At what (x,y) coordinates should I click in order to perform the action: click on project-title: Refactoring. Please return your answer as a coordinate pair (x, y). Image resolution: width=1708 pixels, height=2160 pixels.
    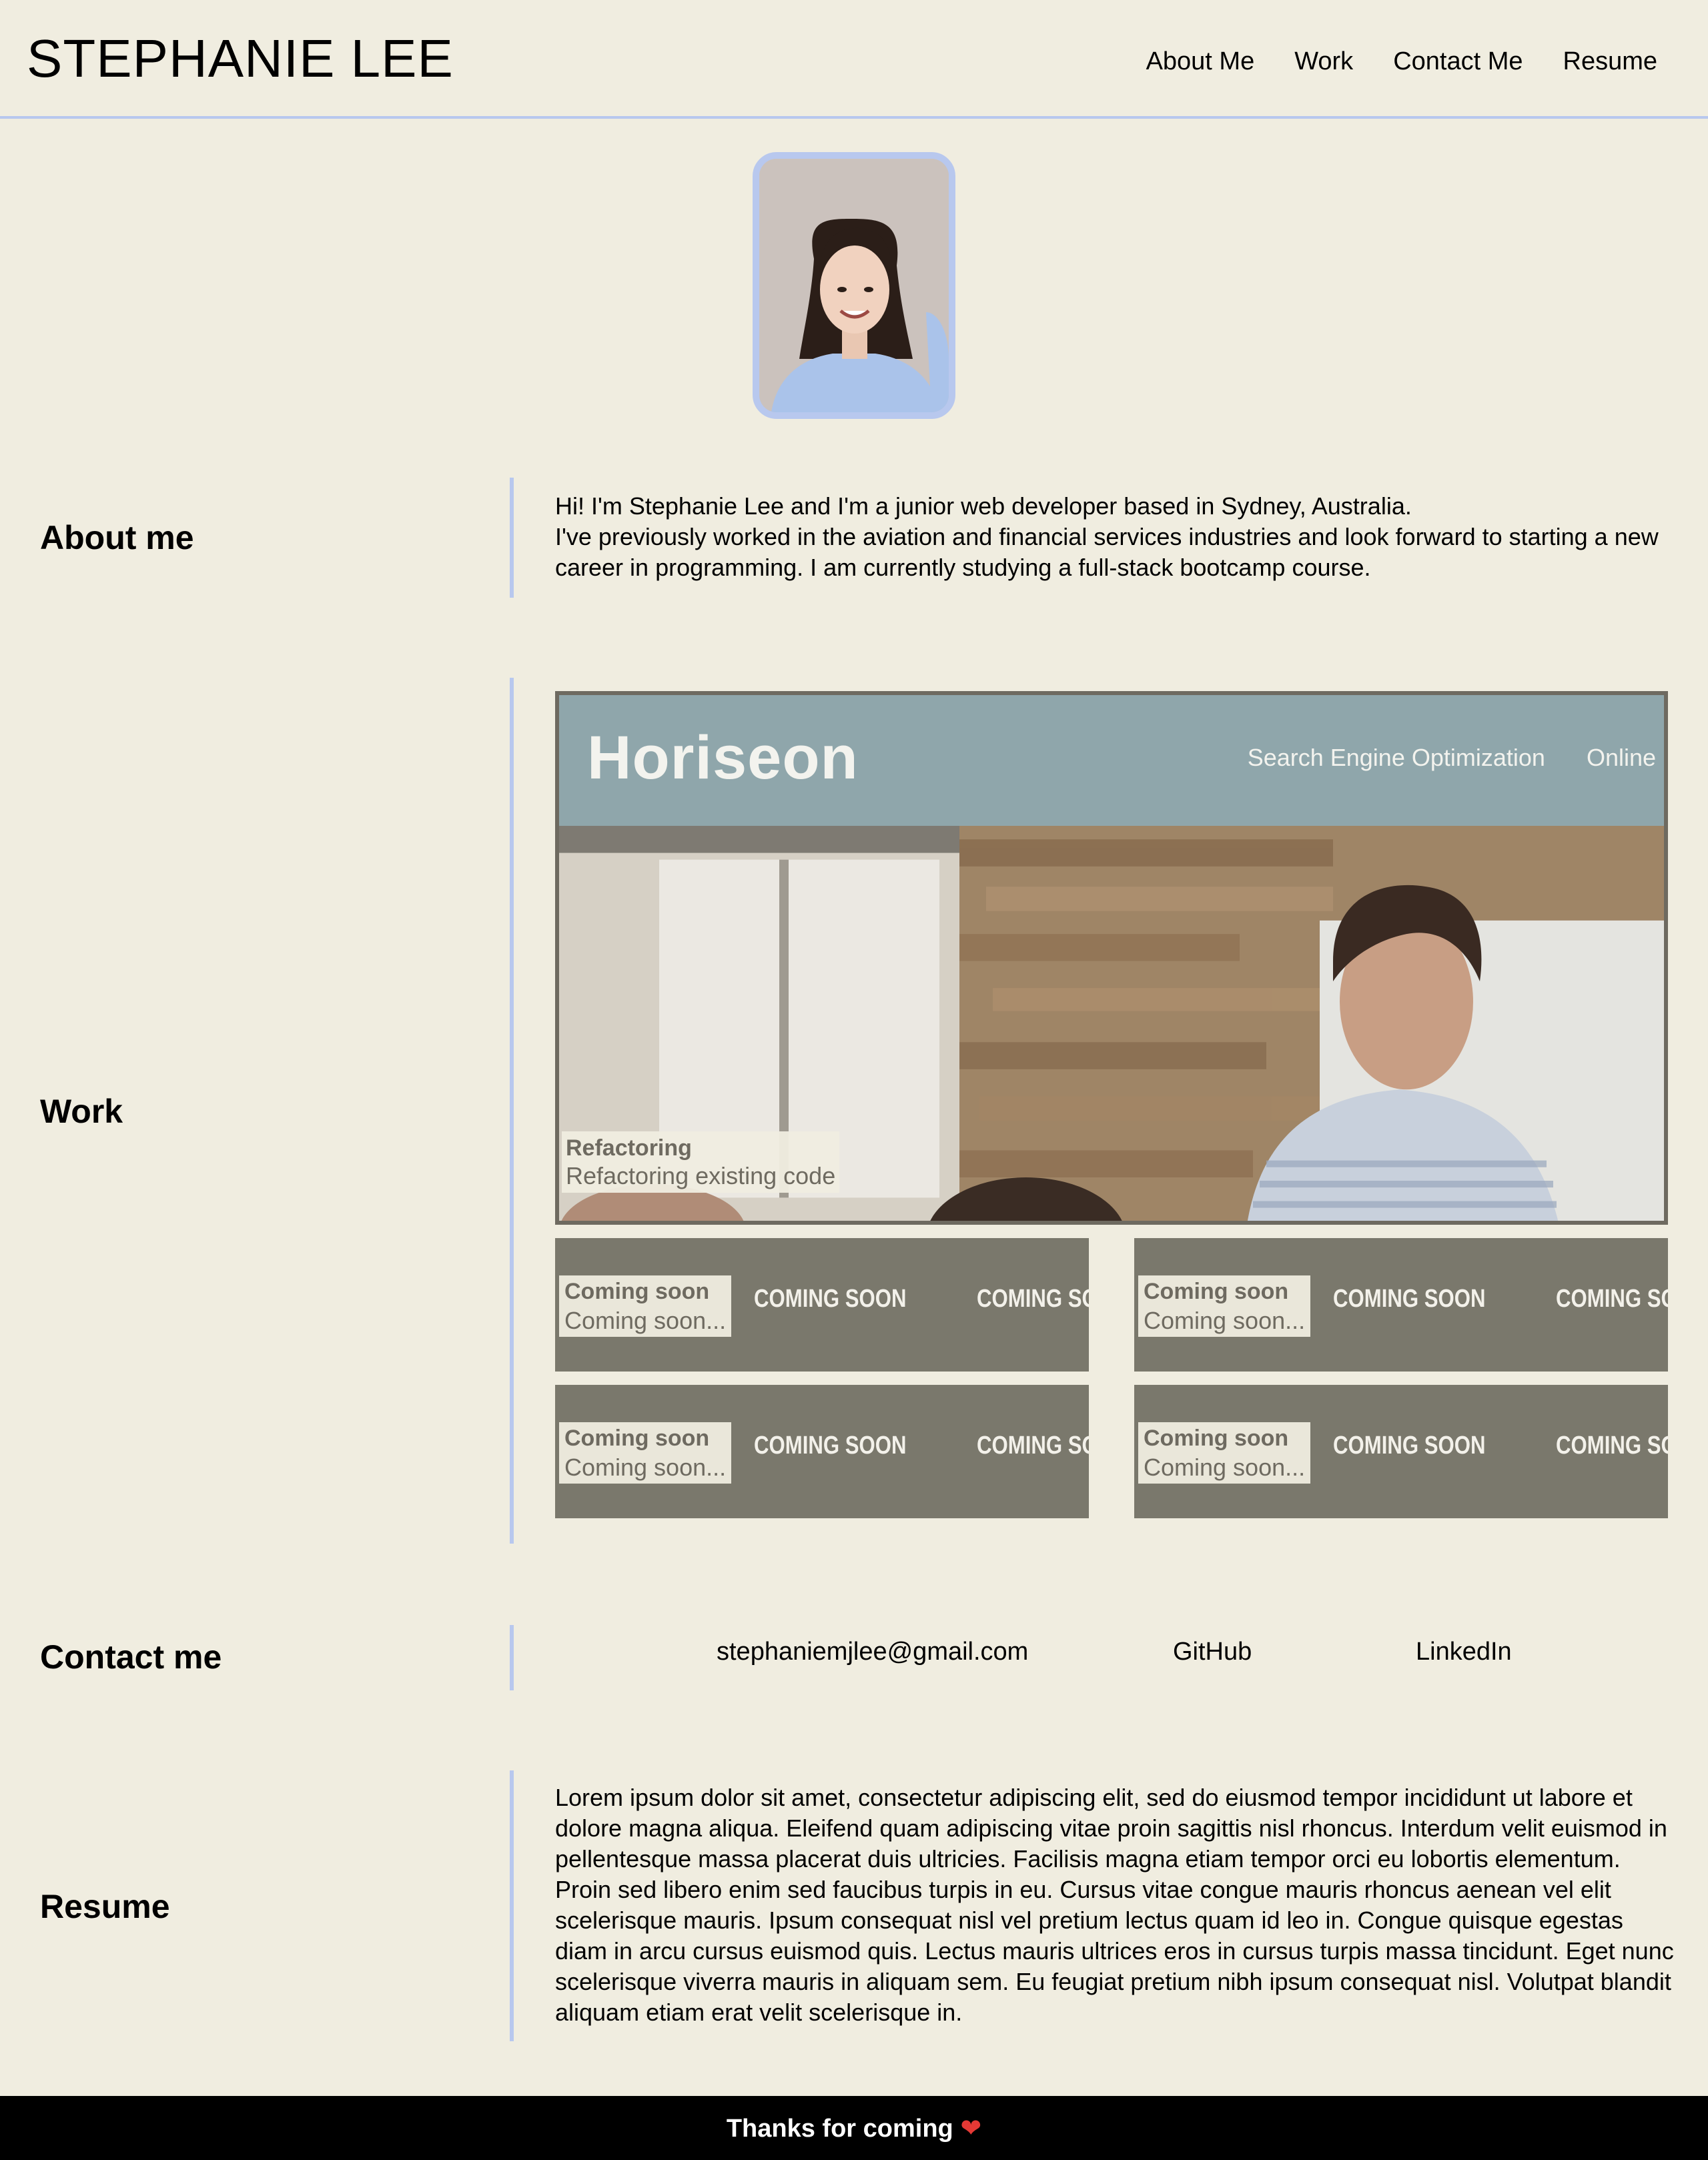
    Looking at the image, I should click on (629, 1148).